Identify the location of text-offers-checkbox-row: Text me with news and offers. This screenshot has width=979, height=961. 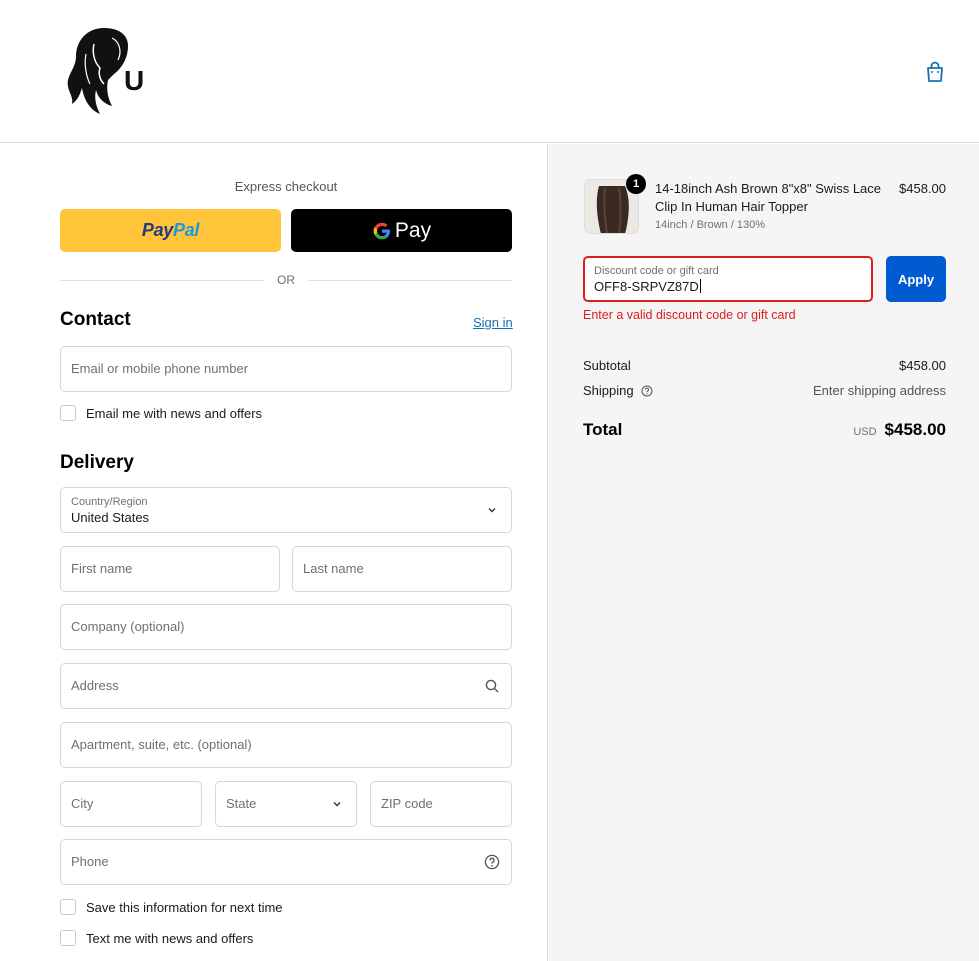
(156, 938).